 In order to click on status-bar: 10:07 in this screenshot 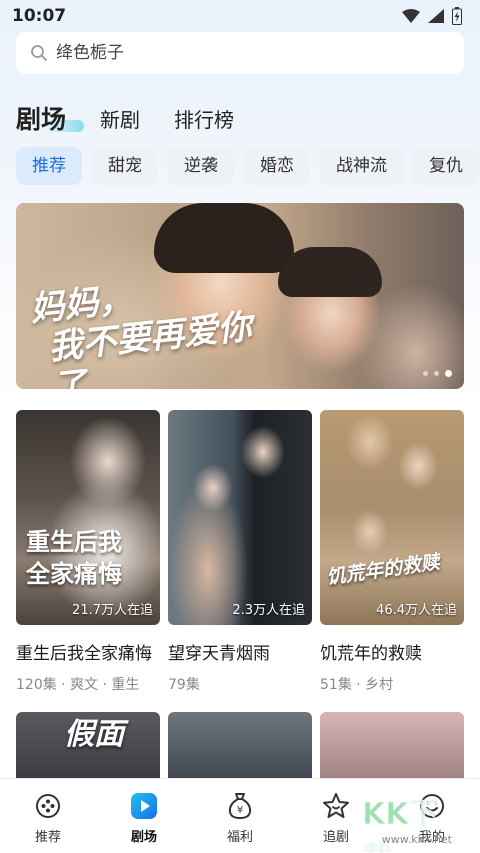, I will do `click(240, 16)`.